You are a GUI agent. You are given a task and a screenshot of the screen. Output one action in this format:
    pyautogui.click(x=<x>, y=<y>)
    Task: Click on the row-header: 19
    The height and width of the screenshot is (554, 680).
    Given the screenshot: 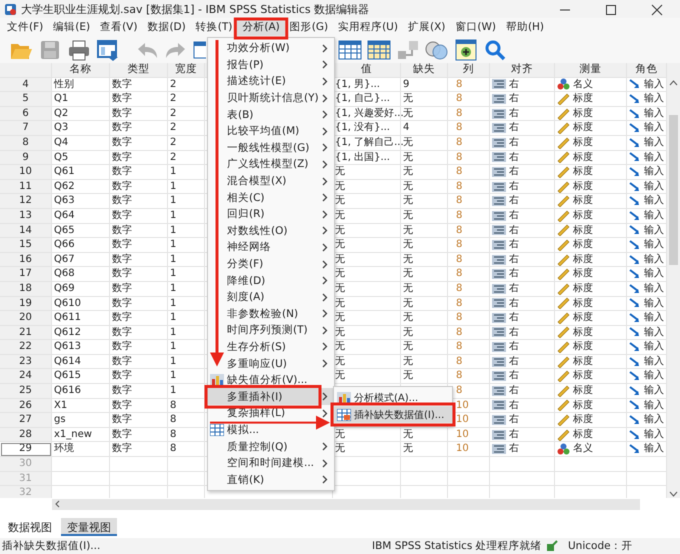 What is the action you would take?
    pyautogui.click(x=26, y=304)
    